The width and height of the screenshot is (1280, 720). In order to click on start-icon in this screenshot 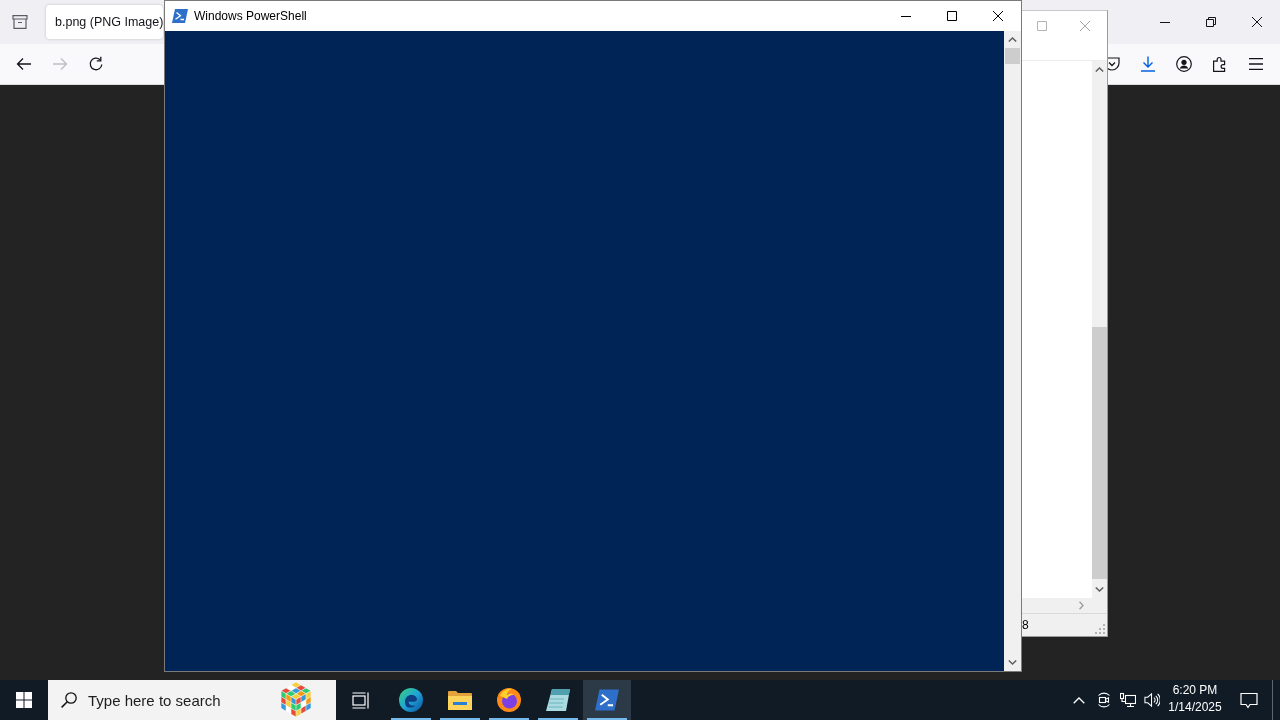, I will do `click(24, 700)`.